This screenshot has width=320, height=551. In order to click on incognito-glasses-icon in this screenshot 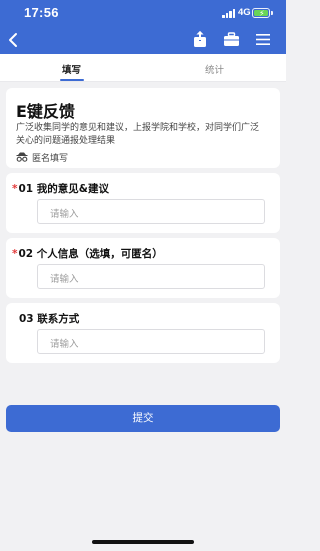, I will do `click(22, 157)`.